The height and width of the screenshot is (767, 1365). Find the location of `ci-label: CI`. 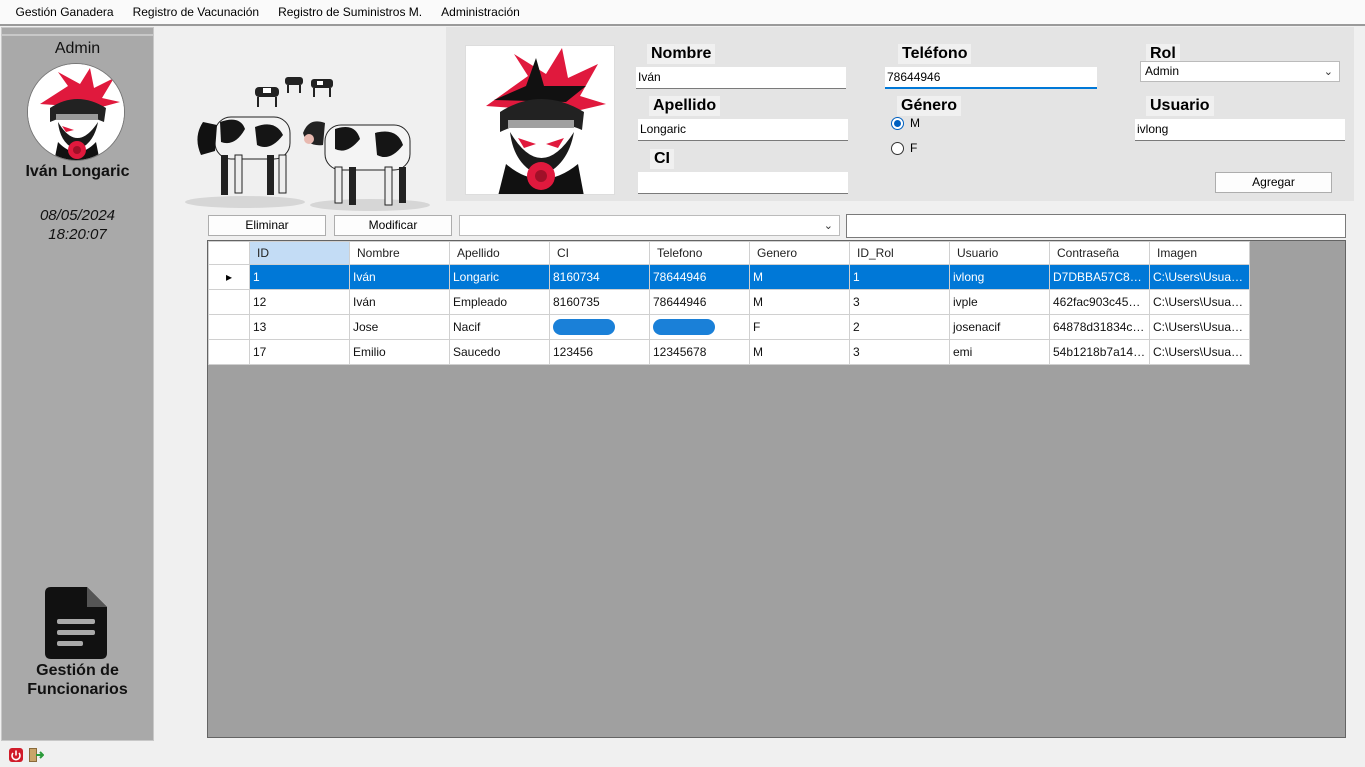

ci-label: CI is located at coordinates (662, 159).